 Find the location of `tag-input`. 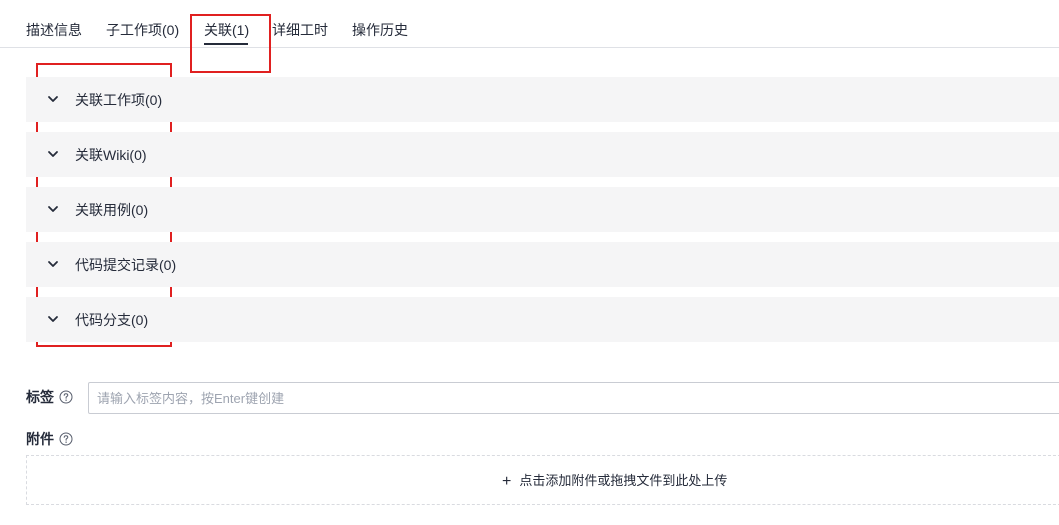

tag-input is located at coordinates (573, 398).